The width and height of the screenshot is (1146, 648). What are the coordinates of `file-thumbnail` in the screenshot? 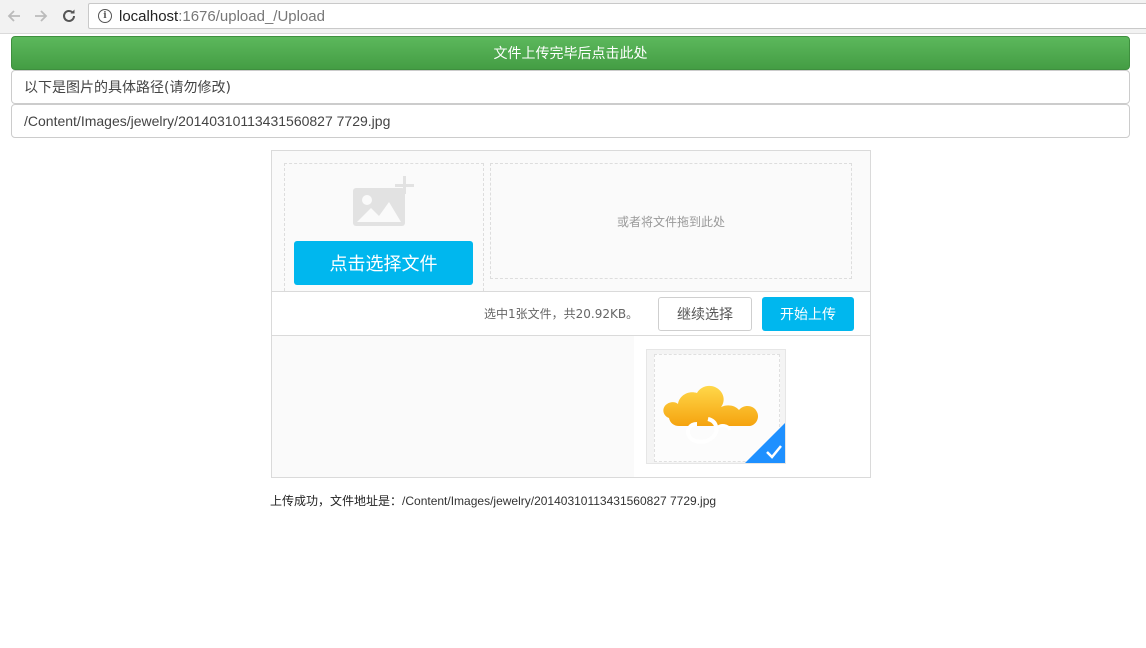 It's located at (716, 406).